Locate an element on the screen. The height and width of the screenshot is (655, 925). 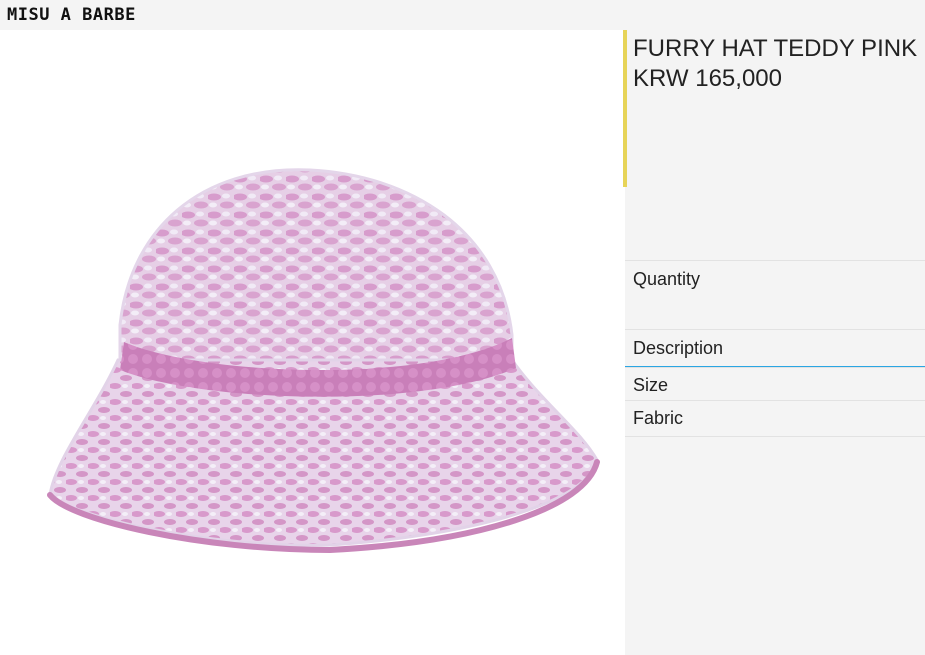
brand-logo: MISU A BARBE is located at coordinates (71, 15).